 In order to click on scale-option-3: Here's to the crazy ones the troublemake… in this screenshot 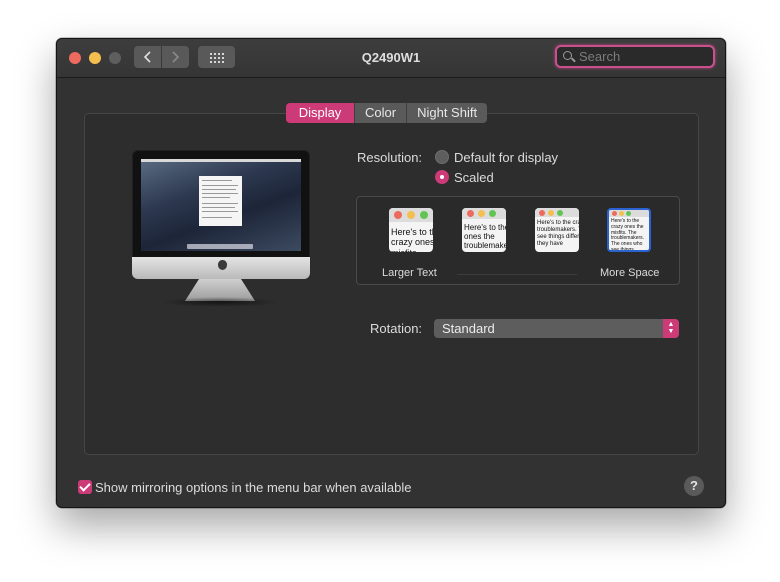, I will do `click(557, 230)`.